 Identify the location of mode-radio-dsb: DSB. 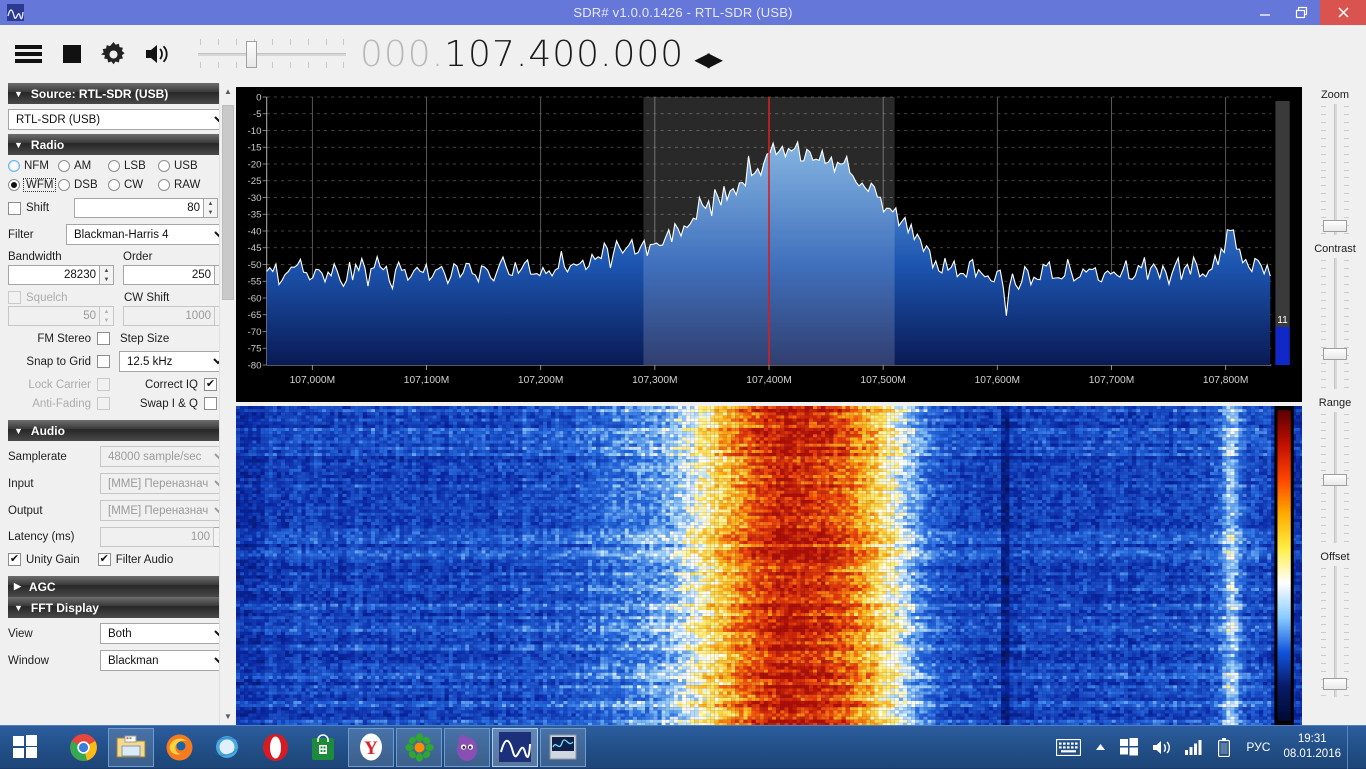
(83, 185).